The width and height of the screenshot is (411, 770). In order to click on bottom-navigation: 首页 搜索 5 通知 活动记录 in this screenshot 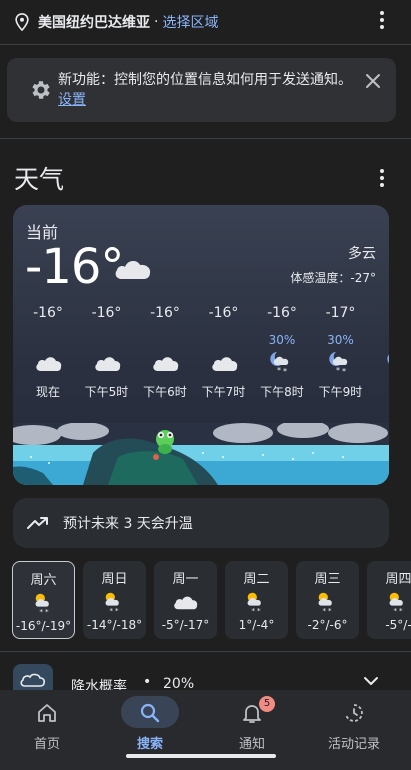, I will do `click(205, 730)`.